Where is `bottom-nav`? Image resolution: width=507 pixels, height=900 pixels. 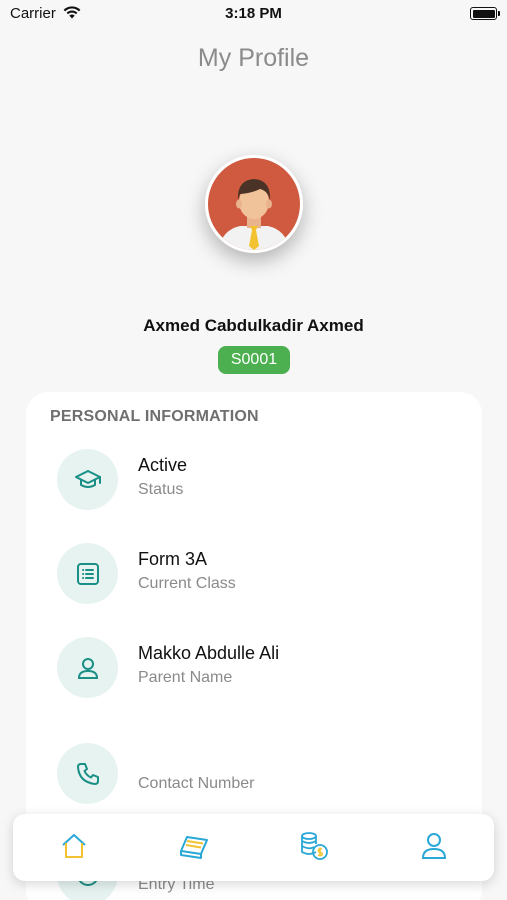
bottom-nav is located at coordinates (253, 847).